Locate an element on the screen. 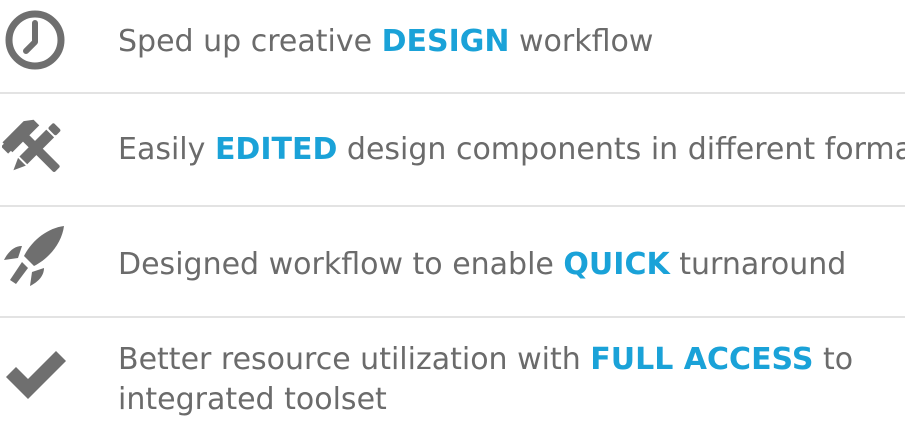 The image size is (905, 422). feature-highlight: EDITED is located at coordinates (276, 149).